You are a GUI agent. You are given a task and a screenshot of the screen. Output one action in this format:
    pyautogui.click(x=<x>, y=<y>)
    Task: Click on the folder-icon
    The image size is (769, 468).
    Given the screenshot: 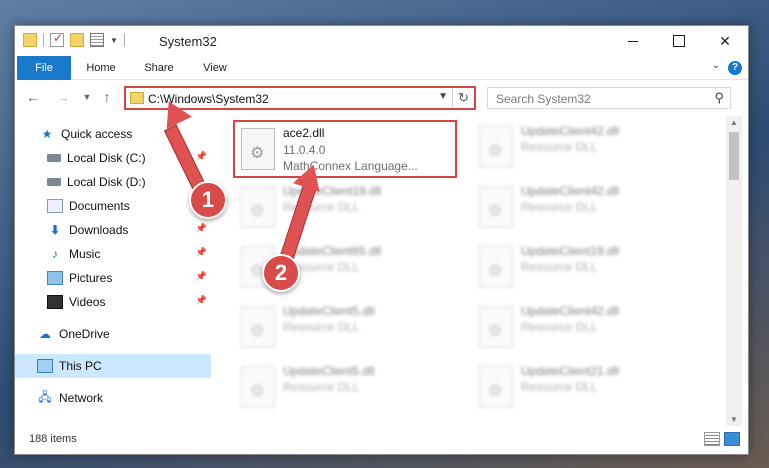 What is the action you would take?
    pyautogui.click(x=30, y=40)
    